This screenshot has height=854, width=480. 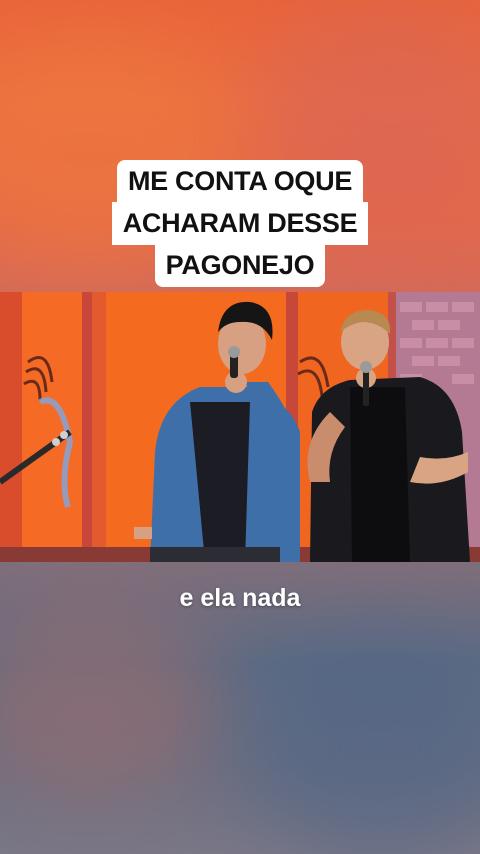 I want to click on video-subtitle: e ela nada, so click(x=240, y=598).